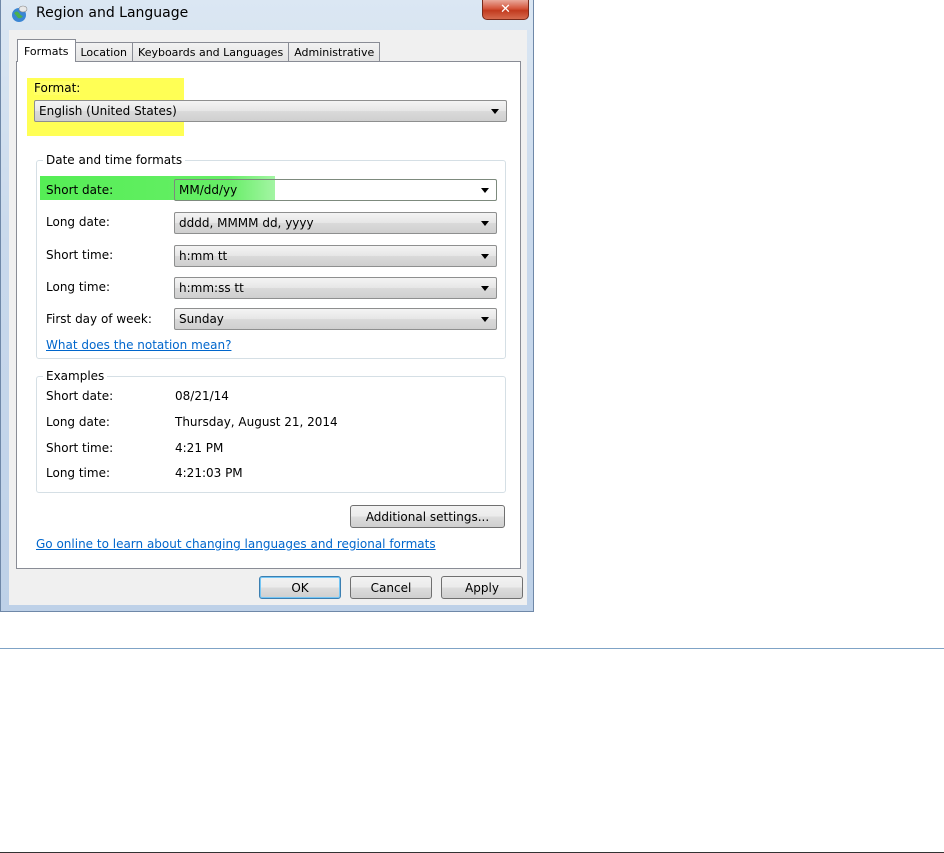  I want to click on window-title: Region and Language, so click(112, 13).